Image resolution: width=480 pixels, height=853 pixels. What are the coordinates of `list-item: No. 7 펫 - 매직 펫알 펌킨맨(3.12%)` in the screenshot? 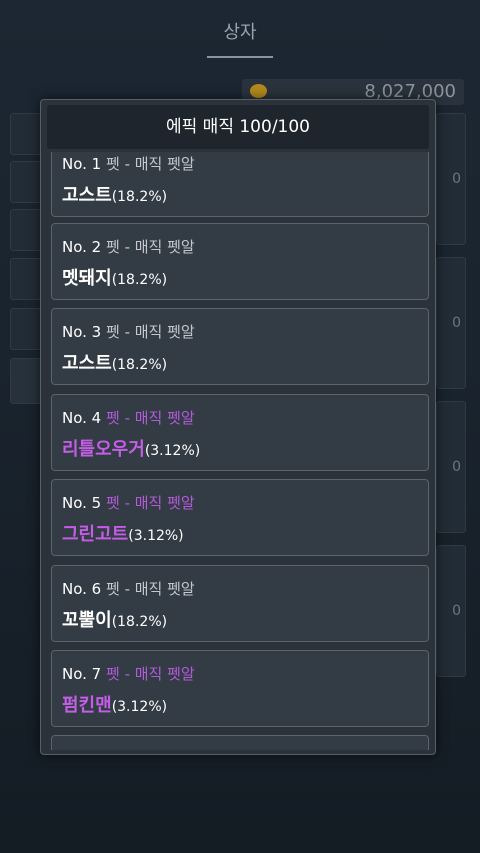 It's located at (240, 688).